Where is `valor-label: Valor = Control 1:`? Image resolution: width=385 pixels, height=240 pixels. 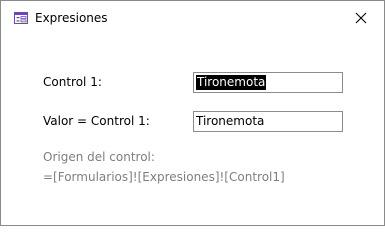 valor-label: Valor = Control 1: is located at coordinates (96, 121).